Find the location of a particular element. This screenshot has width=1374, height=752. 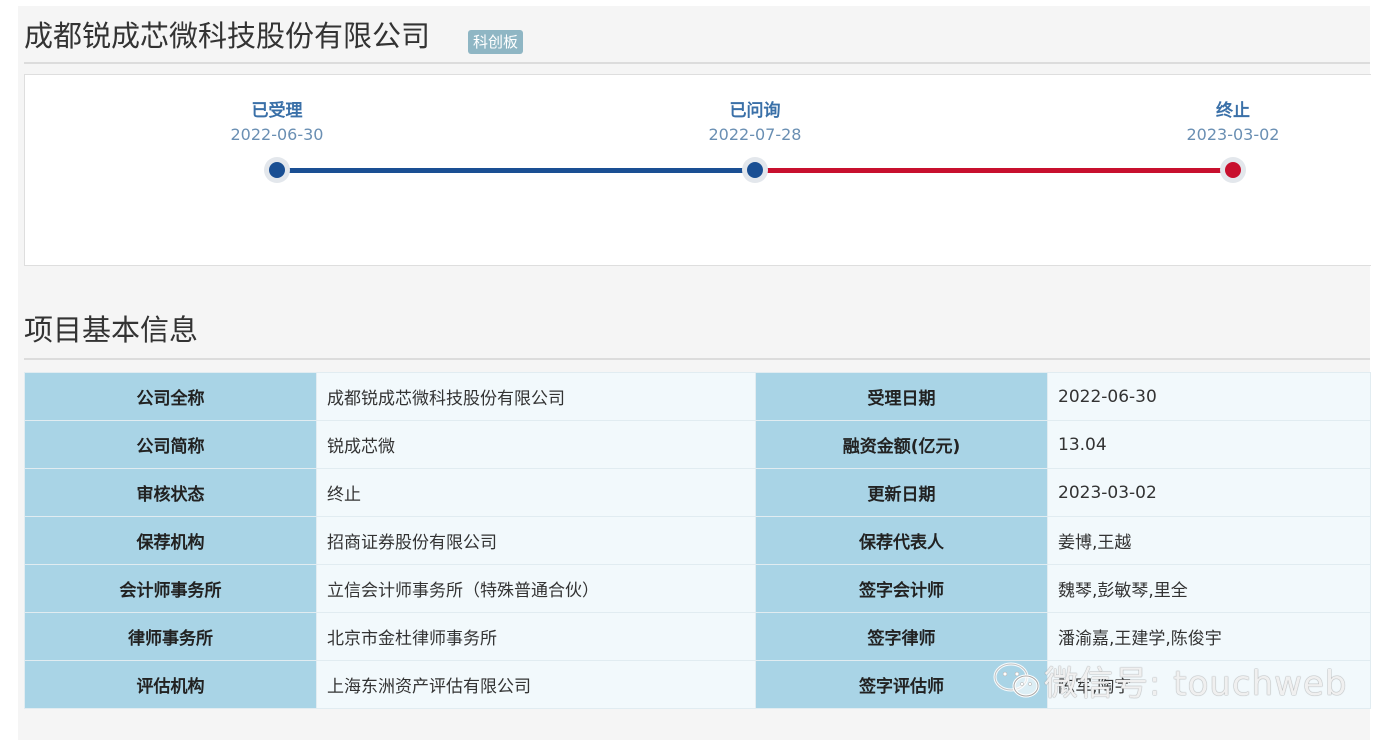

timeline-dot-inquired is located at coordinates (755, 170).